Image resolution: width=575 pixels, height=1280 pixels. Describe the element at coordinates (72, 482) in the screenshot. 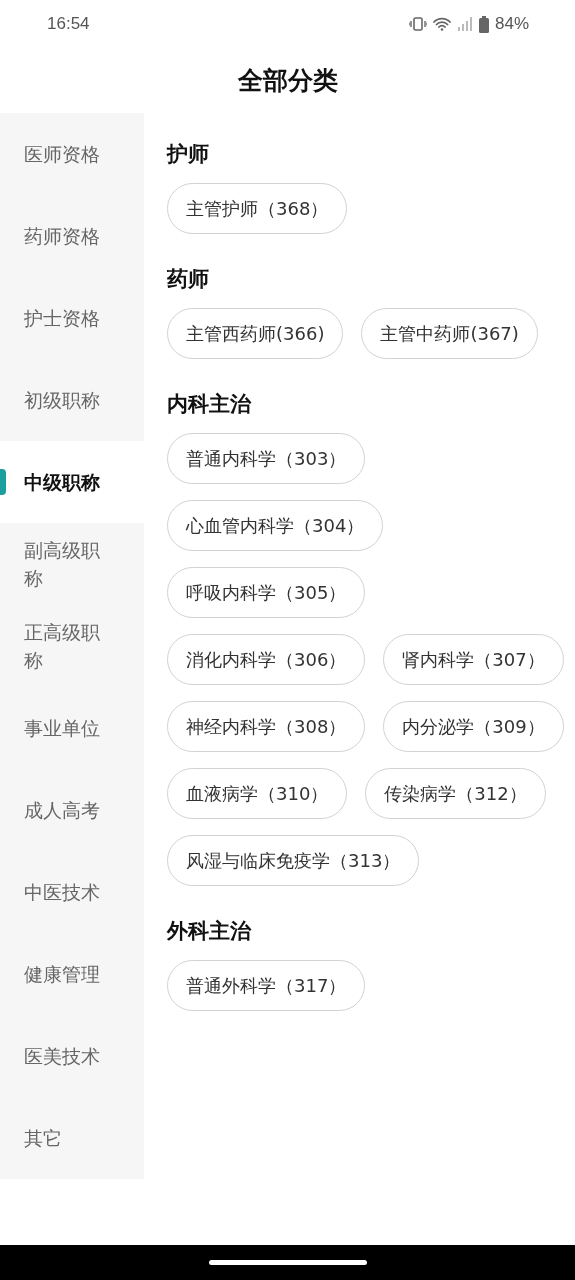

I see `category-item: 中级职称` at that location.